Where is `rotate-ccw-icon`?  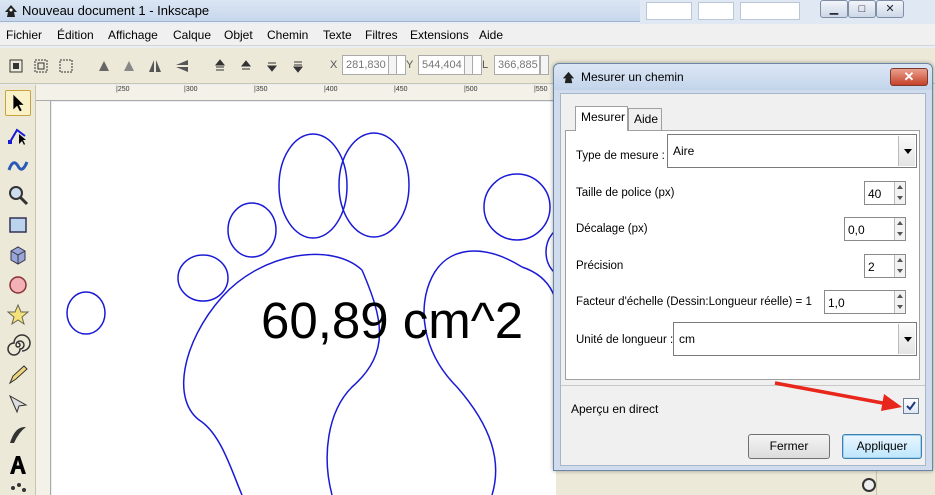 rotate-ccw-icon is located at coordinates (104, 66).